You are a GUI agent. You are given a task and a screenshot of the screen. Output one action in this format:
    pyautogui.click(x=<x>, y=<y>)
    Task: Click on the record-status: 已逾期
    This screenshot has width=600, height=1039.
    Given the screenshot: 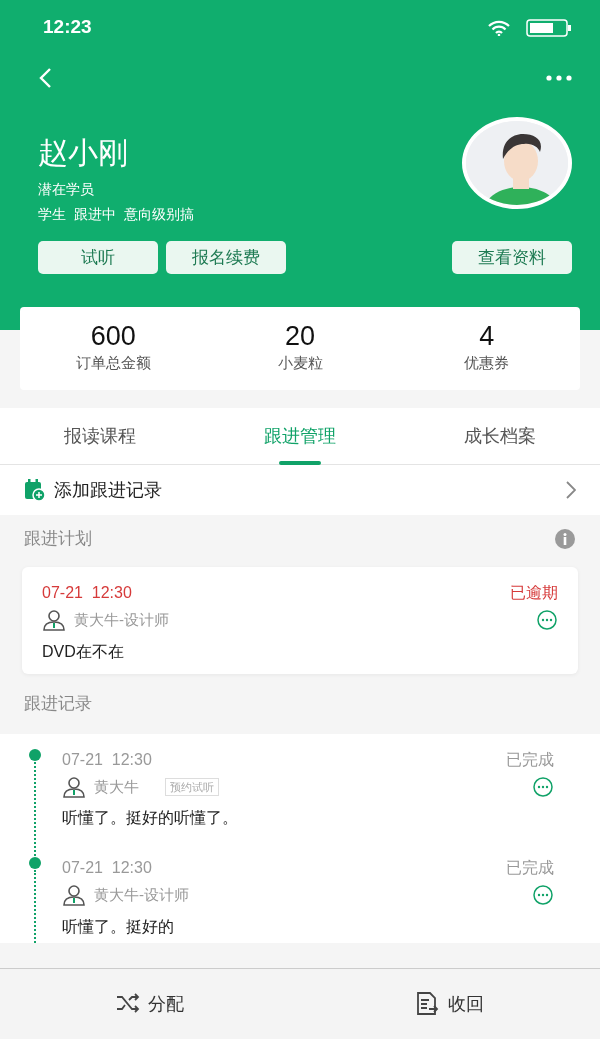 What is the action you would take?
    pyautogui.click(x=534, y=593)
    